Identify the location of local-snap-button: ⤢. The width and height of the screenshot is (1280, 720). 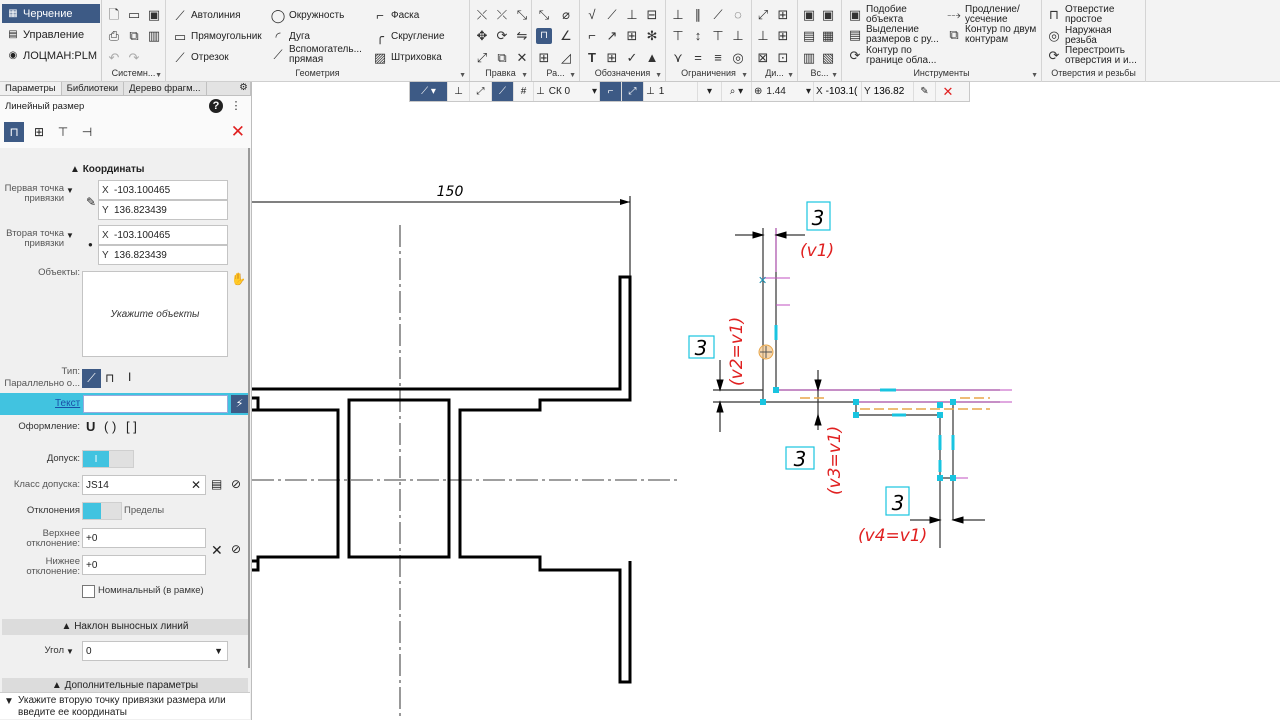
(481, 91).